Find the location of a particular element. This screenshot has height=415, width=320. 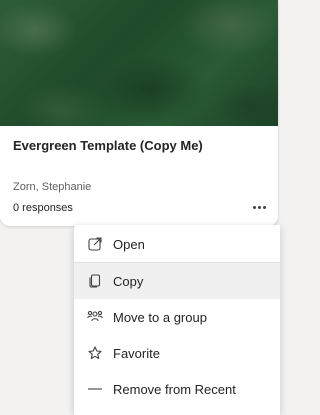

menu-item-label: Favorite is located at coordinates (136, 353).